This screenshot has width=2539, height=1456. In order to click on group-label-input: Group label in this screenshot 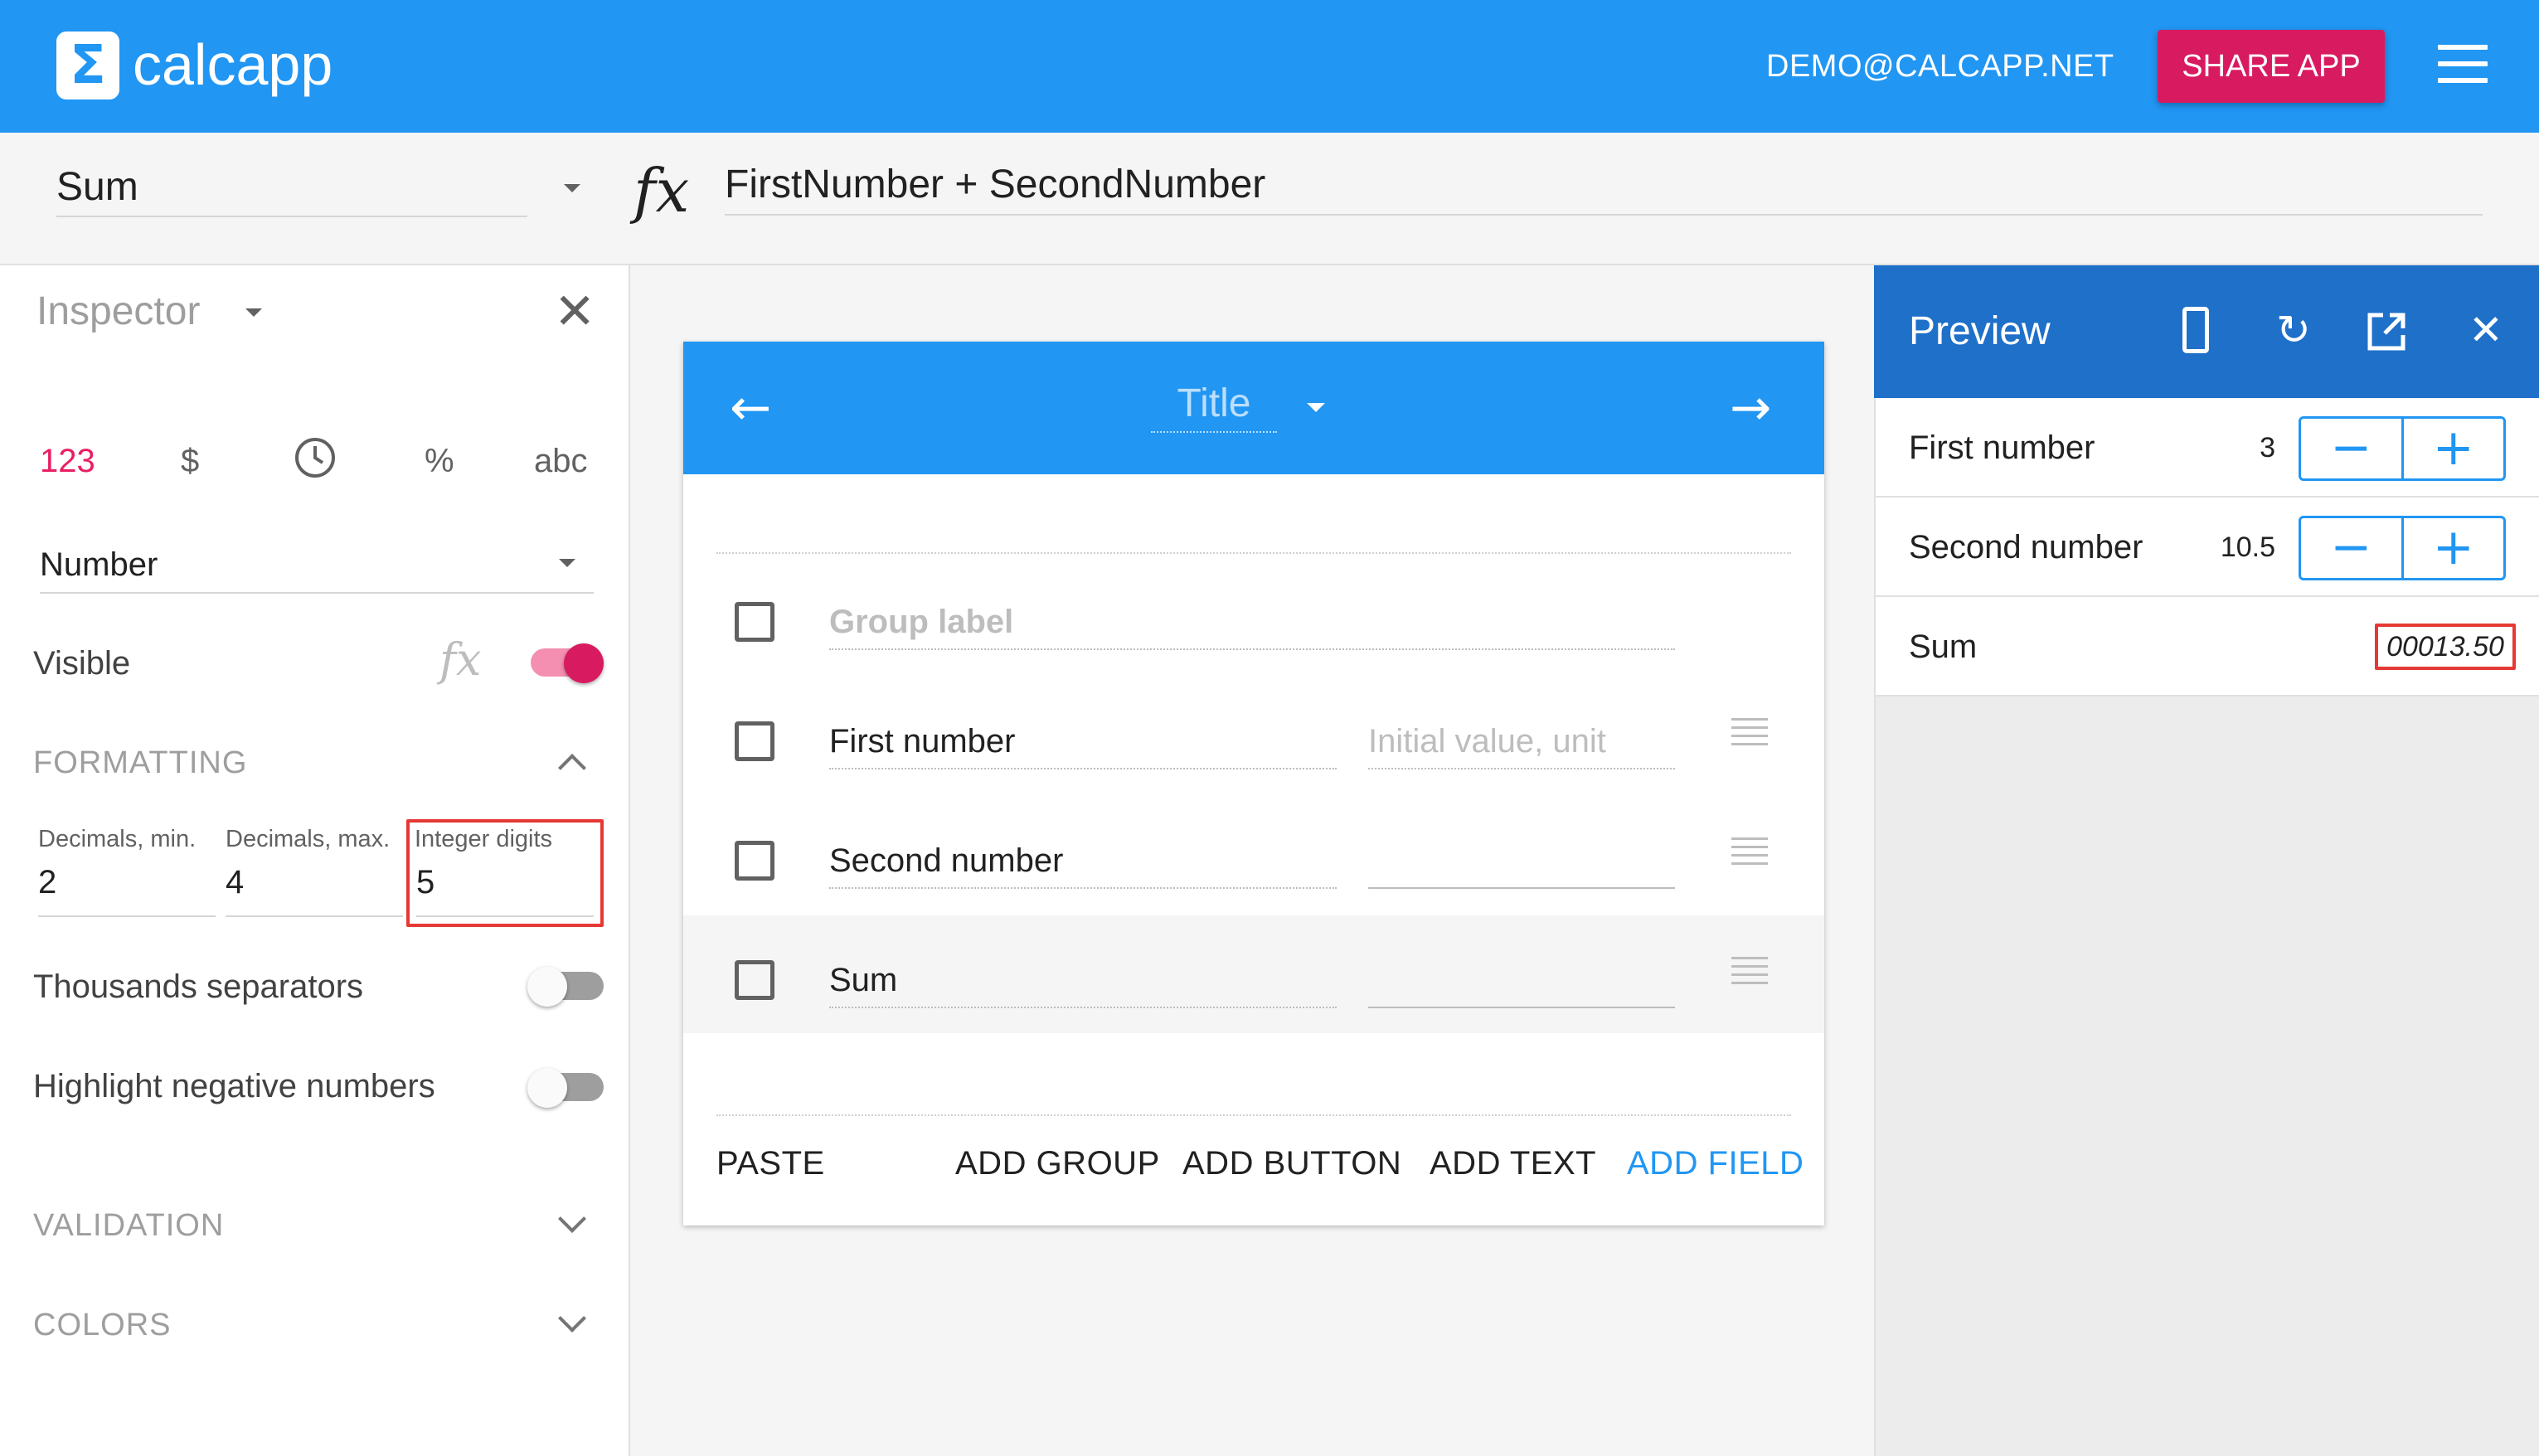, I will do `click(1252, 623)`.